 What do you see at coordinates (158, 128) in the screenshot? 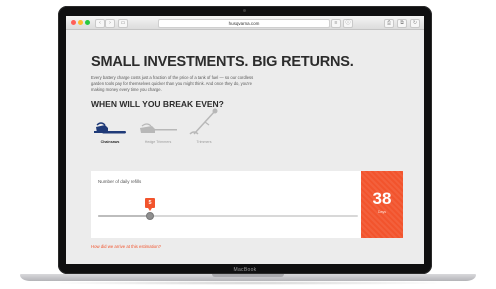
I see `hedge-trimmer-icon` at bounding box center [158, 128].